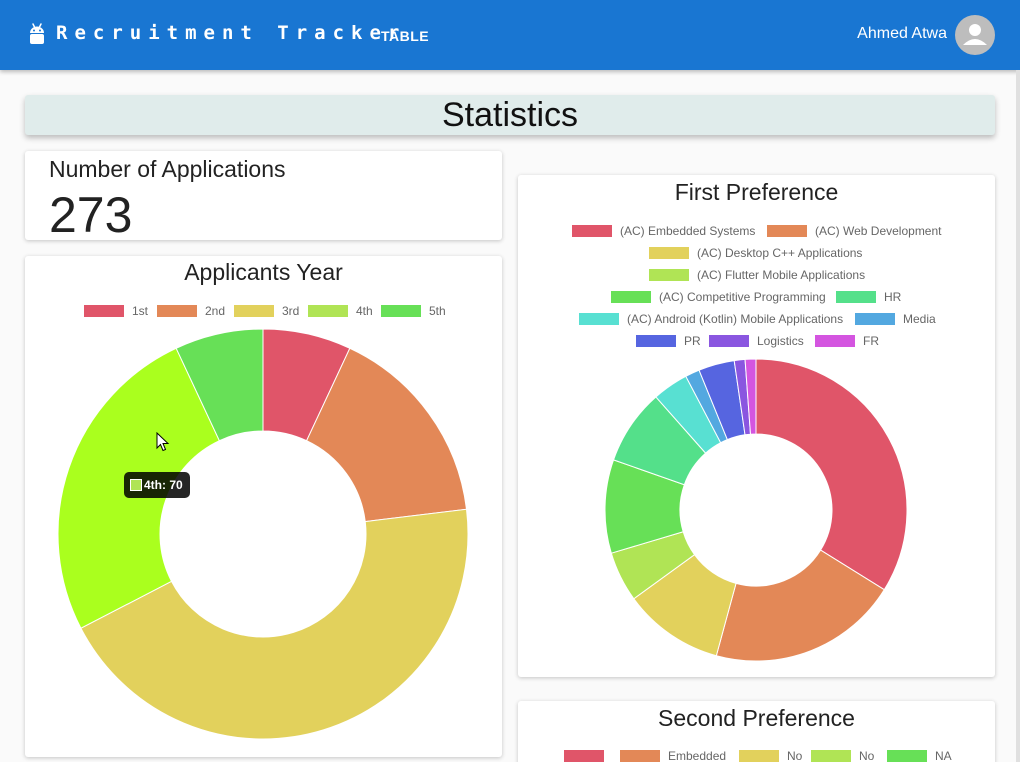 Image resolution: width=1020 pixels, height=762 pixels. Describe the element at coordinates (231, 33) in the screenshot. I see `app-brand: Recruitment Tracker` at that location.